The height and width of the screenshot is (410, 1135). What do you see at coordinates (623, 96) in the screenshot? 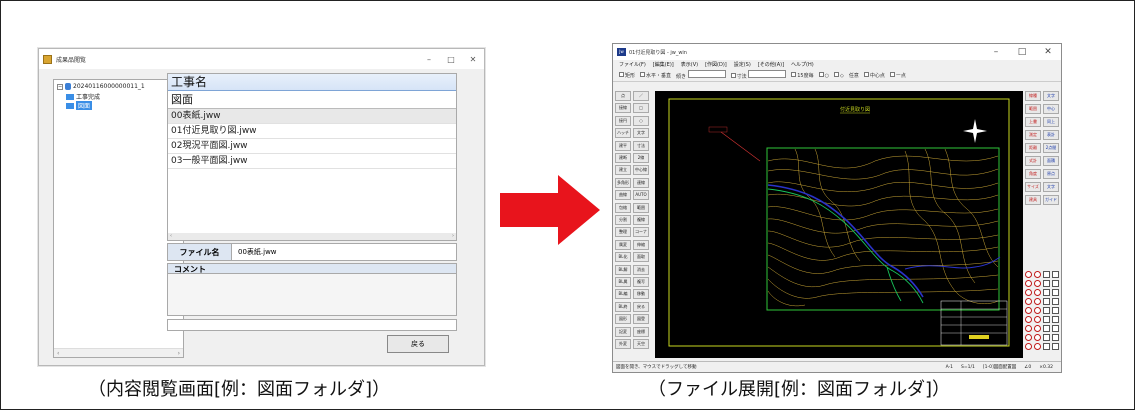
I see `tool-button: 点` at bounding box center [623, 96].